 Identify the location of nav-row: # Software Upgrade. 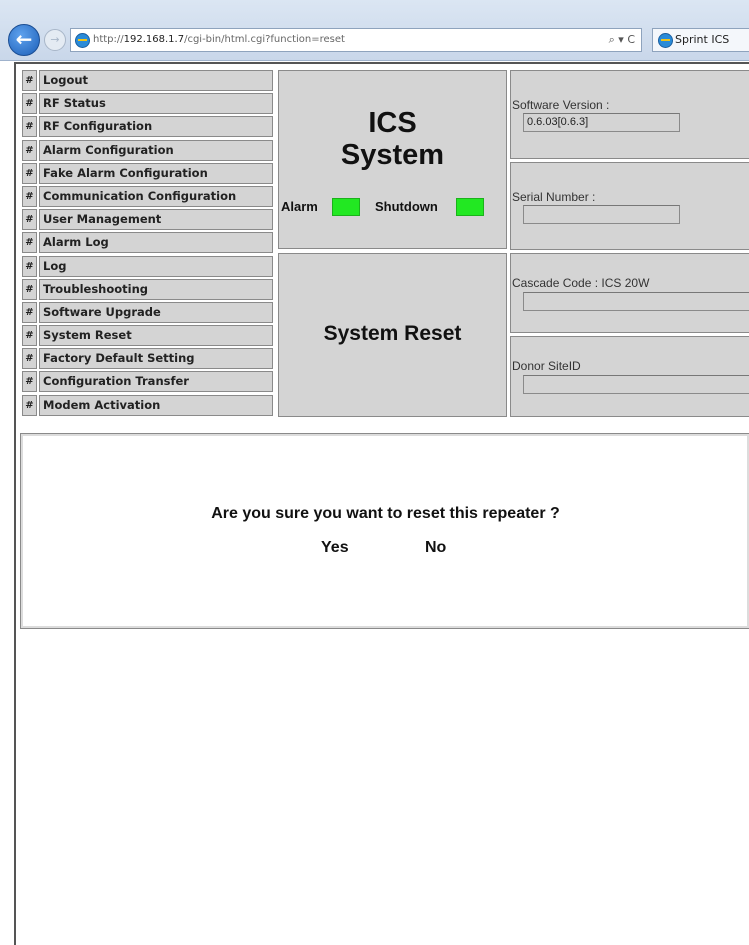
(147, 312).